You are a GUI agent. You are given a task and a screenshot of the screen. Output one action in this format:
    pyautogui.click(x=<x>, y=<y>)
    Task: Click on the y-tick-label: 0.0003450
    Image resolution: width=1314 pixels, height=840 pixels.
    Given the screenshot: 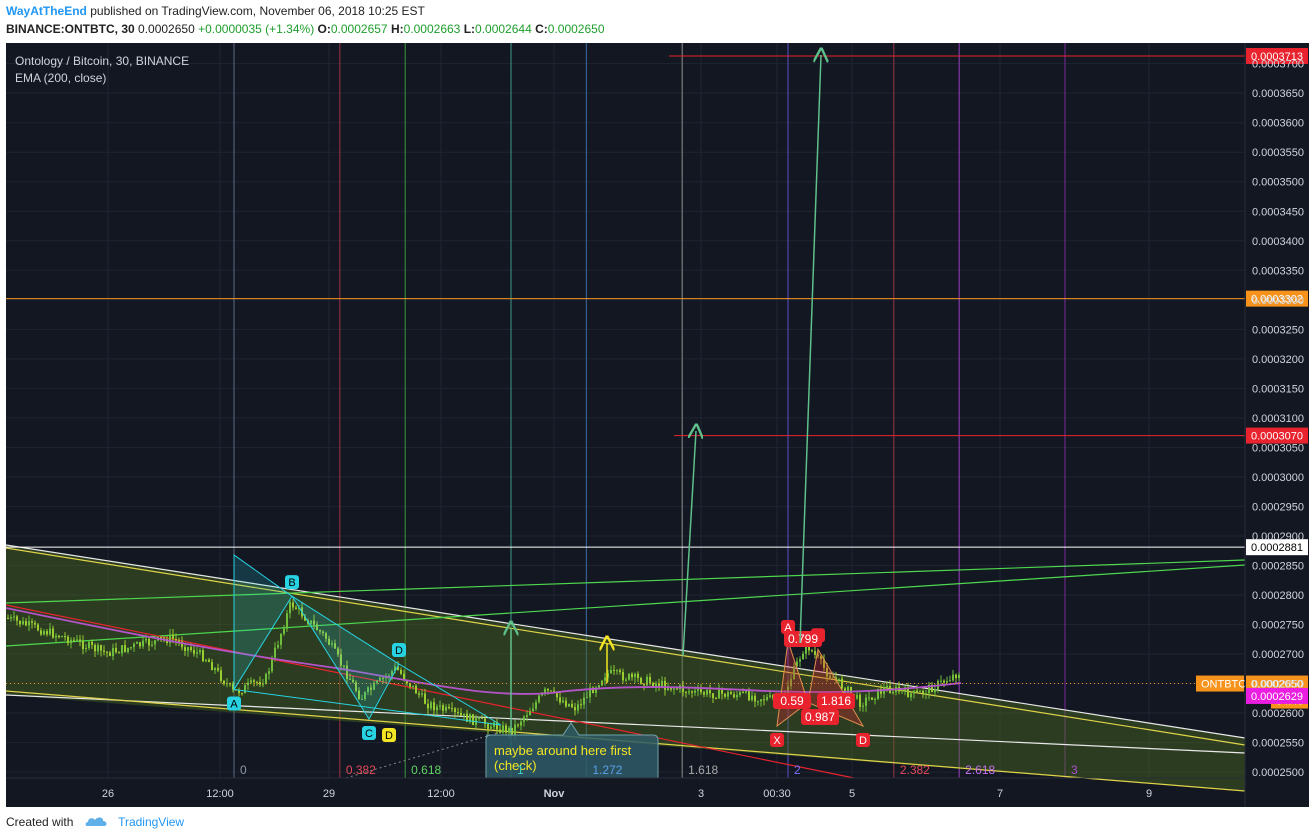 What is the action you would take?
    pyautogui.click(x=1278, y=212)
    